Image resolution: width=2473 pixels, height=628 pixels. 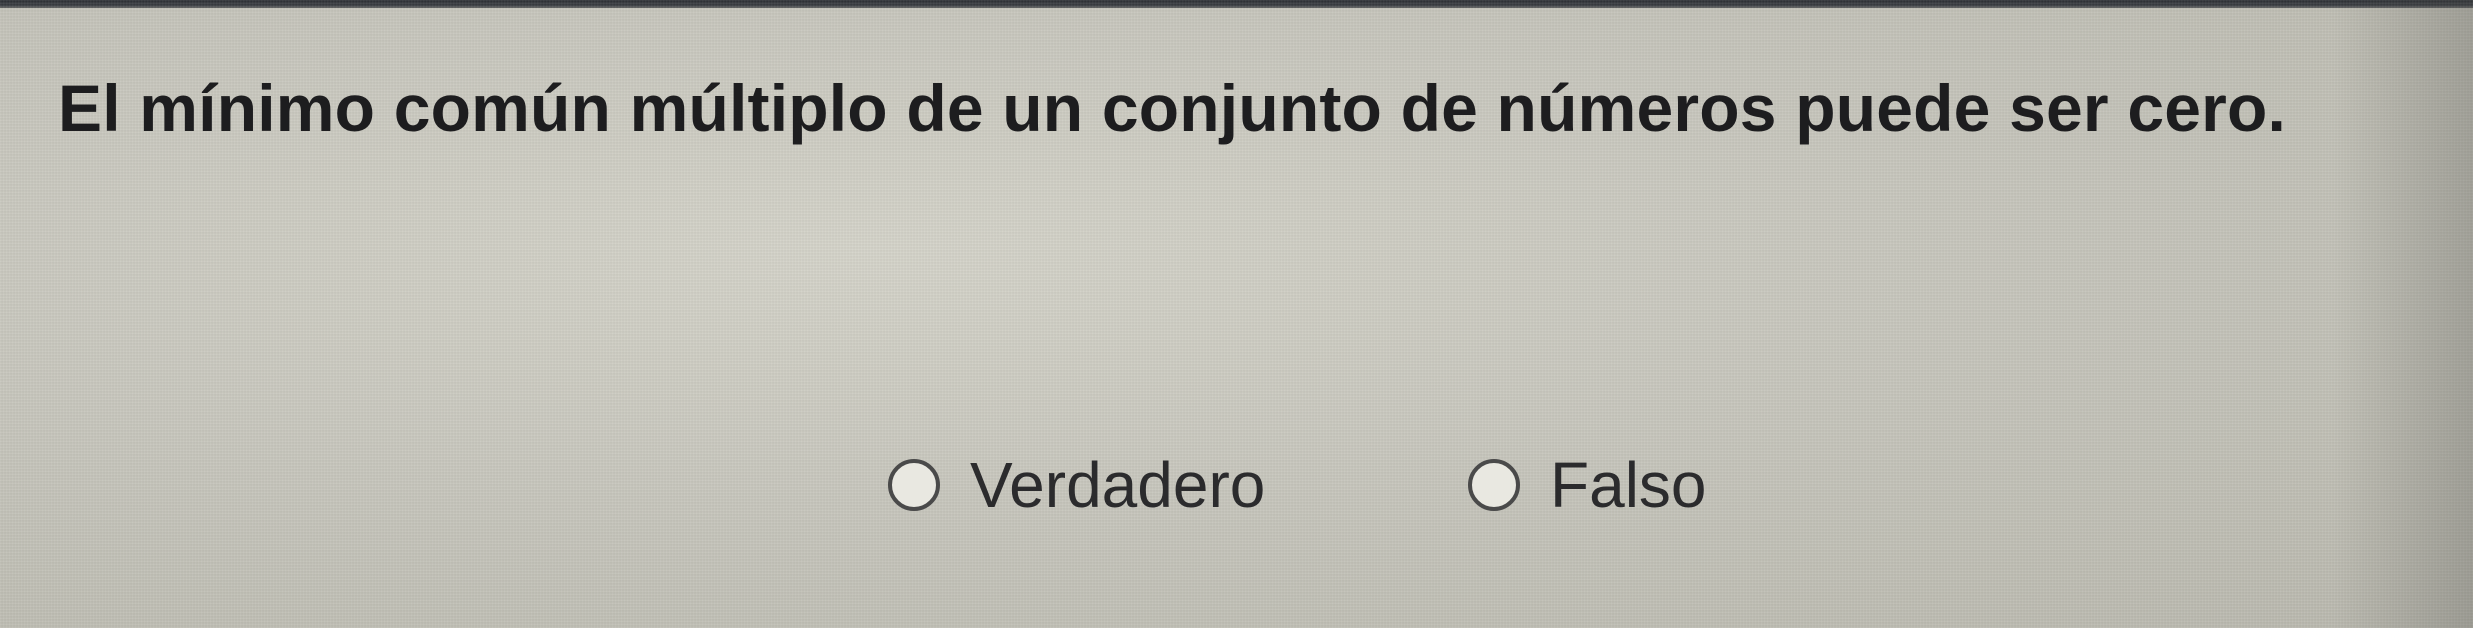 What do you see at coordinates (1236, 4) in the screenshot?
I see `screen-bezel` at bounding box center [1236, 4].